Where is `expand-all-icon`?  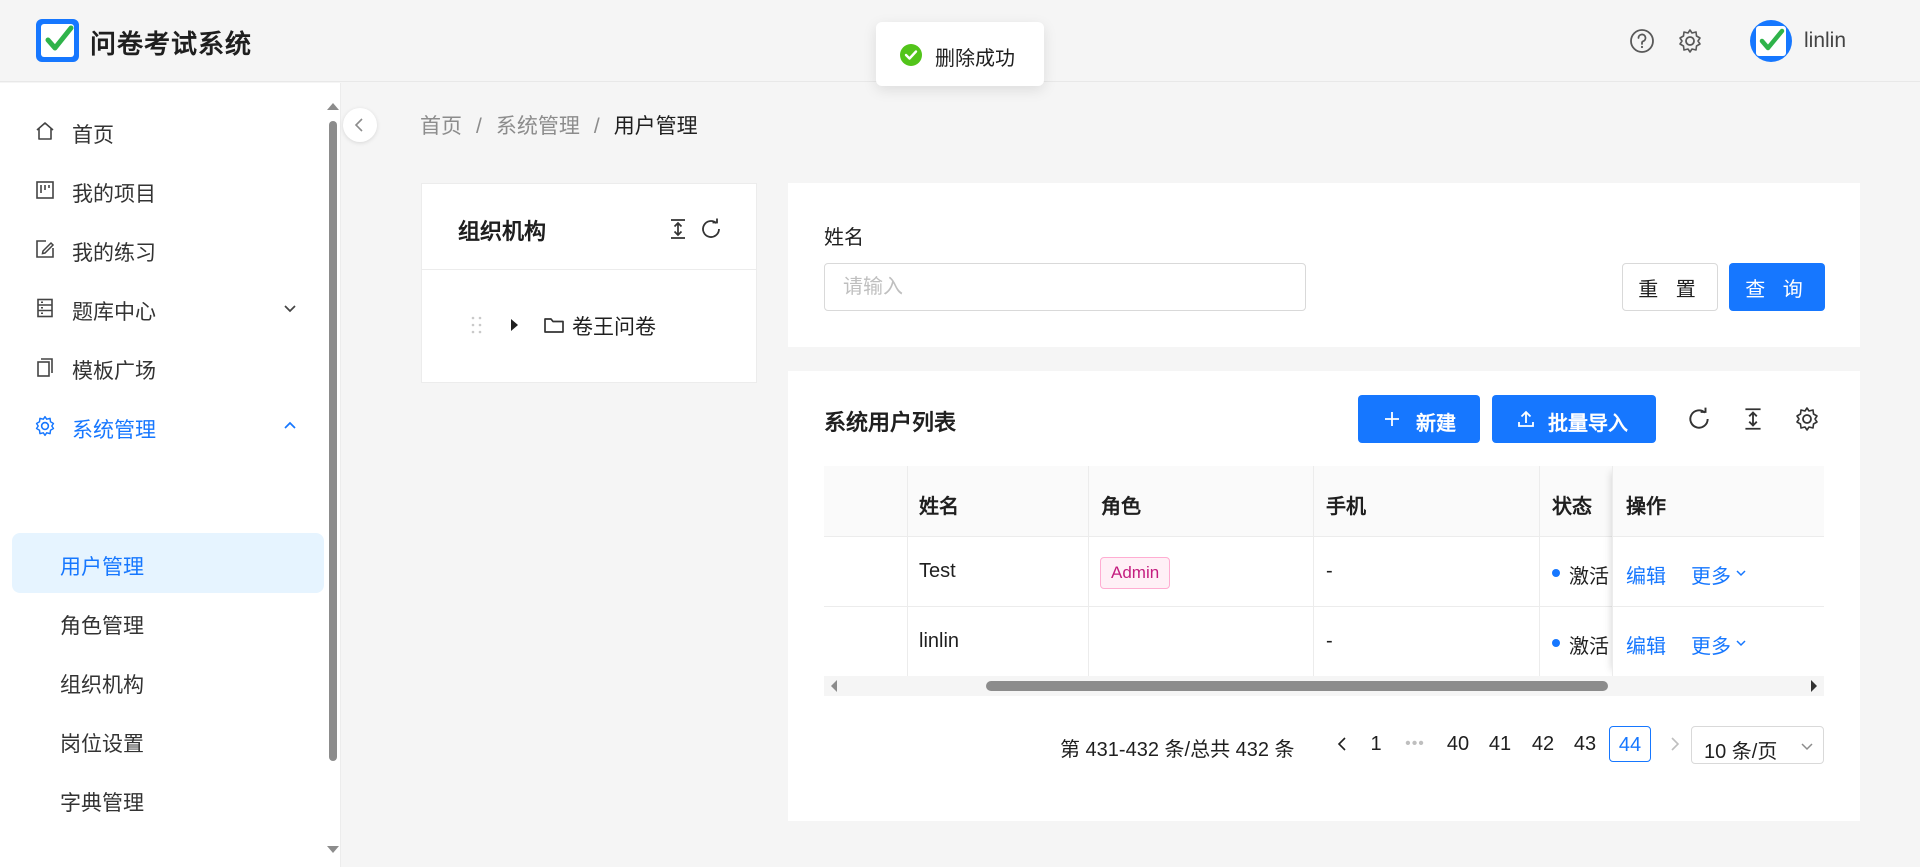
expand-all-icon is located at coordinates (678, 231).